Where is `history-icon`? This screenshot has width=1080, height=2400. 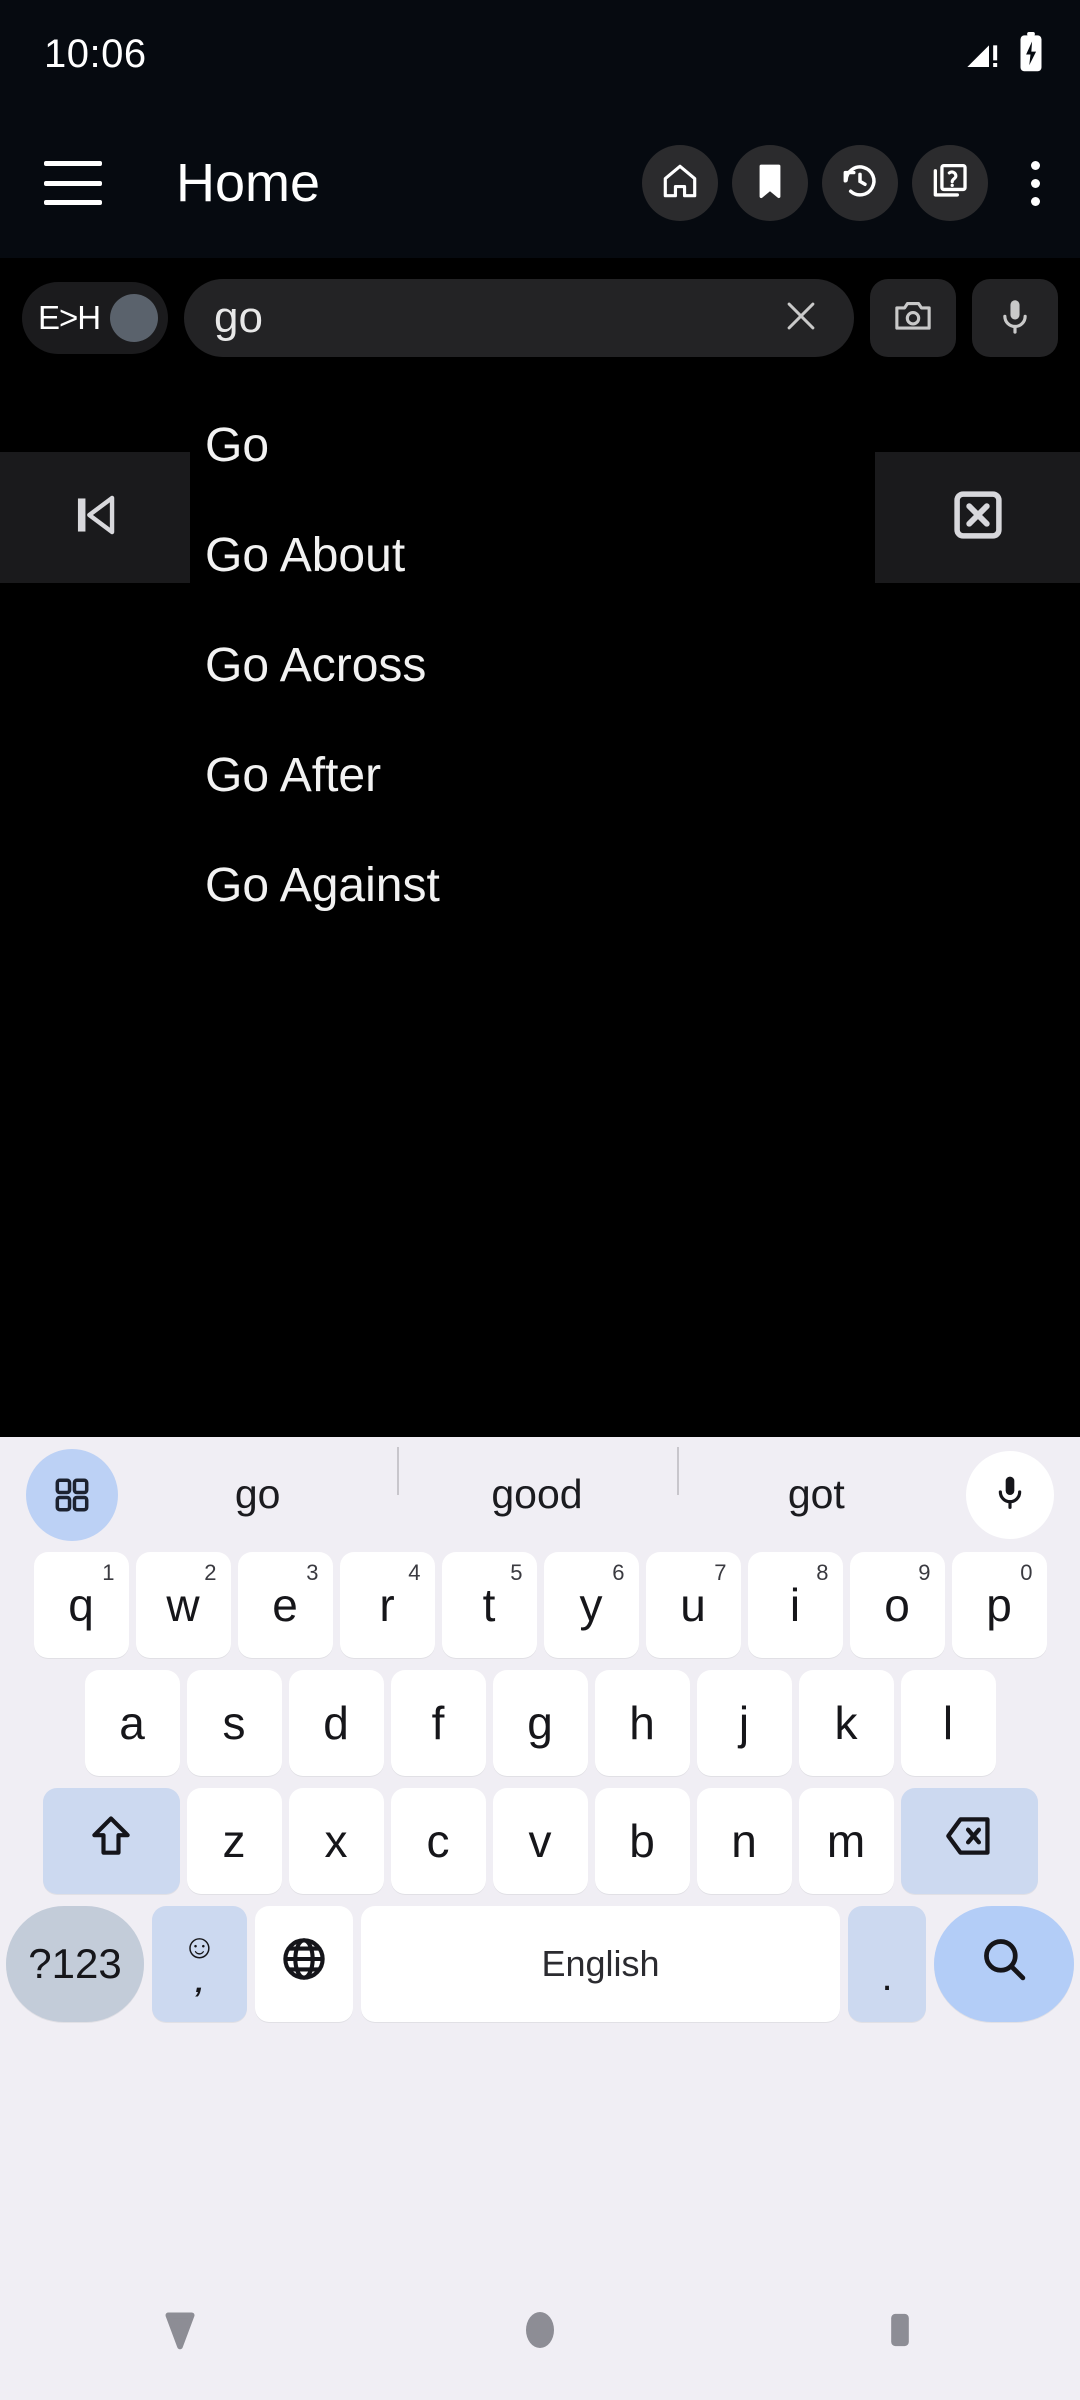 history-icon is located at coordinates (860, 183).